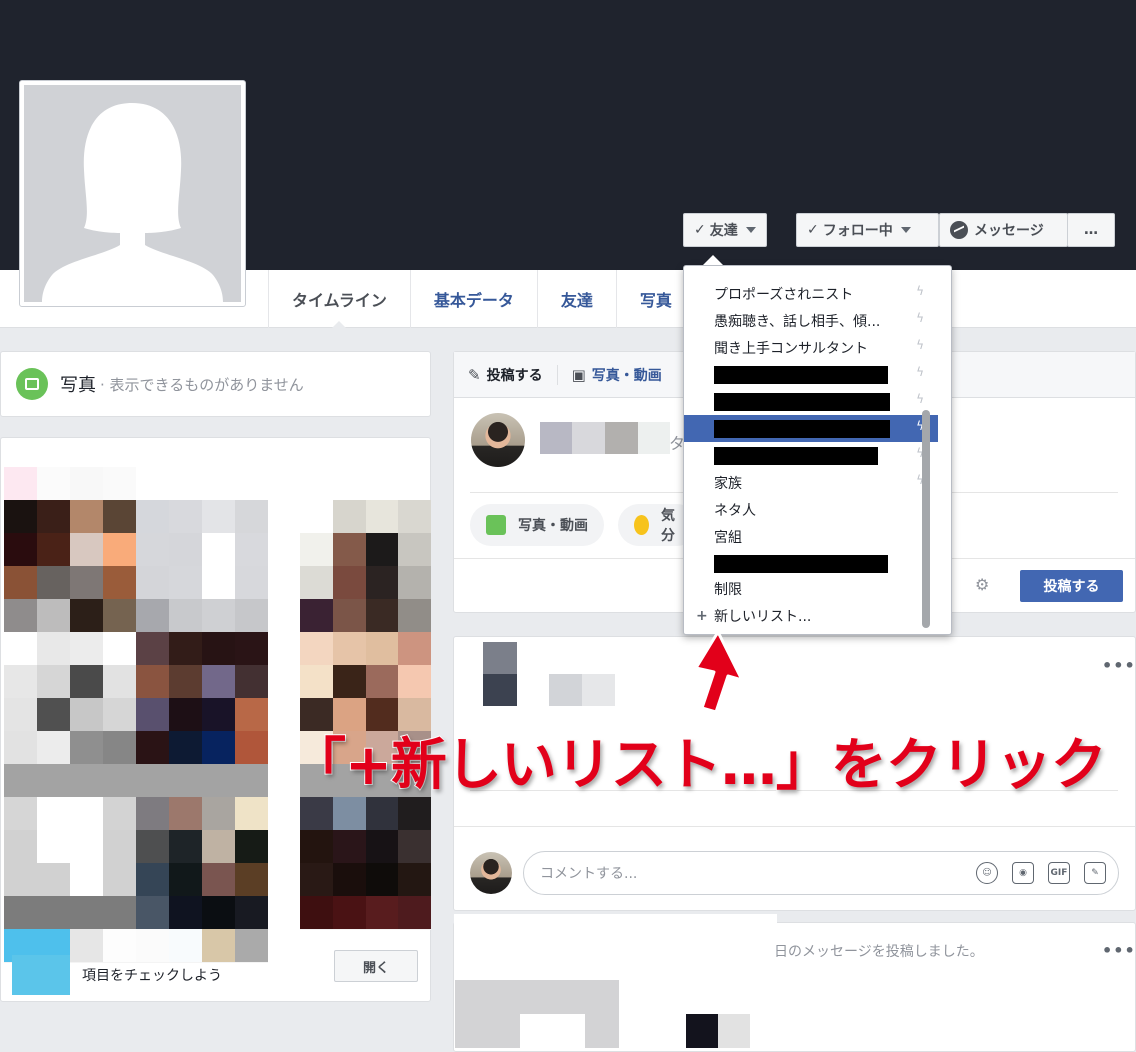 The image size is (1136, 1052). What do you see at coordinates (557, 374) in the screenshot?
I see `tab-divider` at bounding box center [557, 374].